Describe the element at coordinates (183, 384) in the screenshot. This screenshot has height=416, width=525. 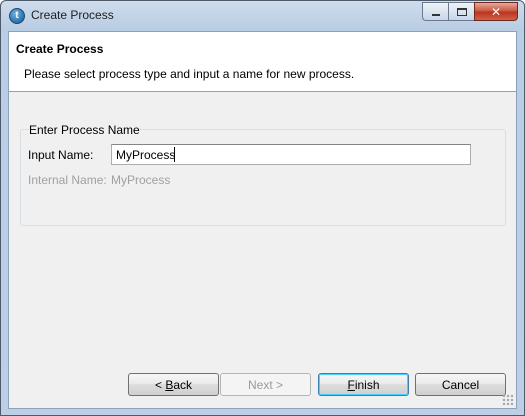
I see `back-rest: ack` at that location.